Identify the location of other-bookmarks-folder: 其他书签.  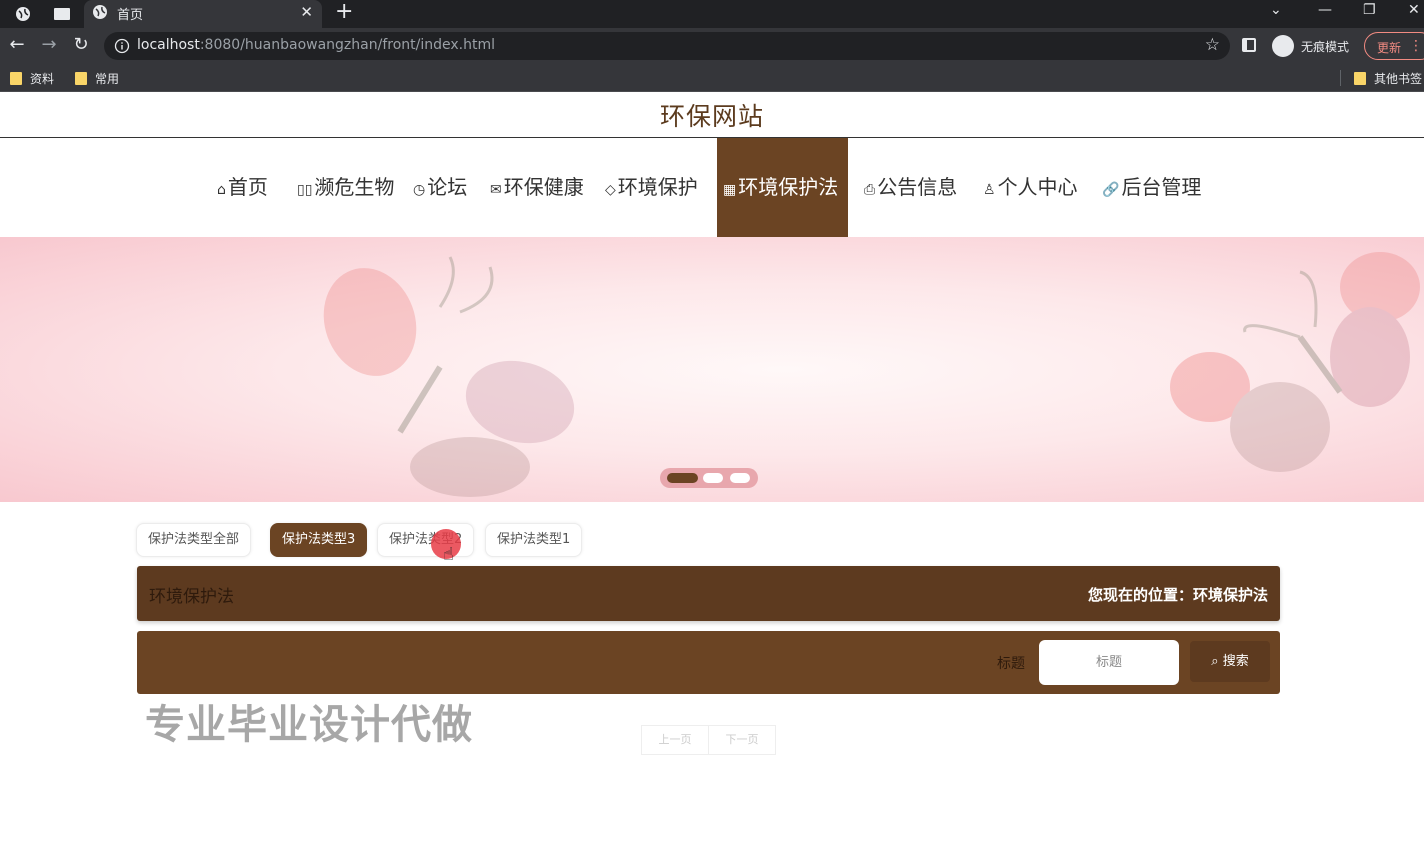
(1388, 78).